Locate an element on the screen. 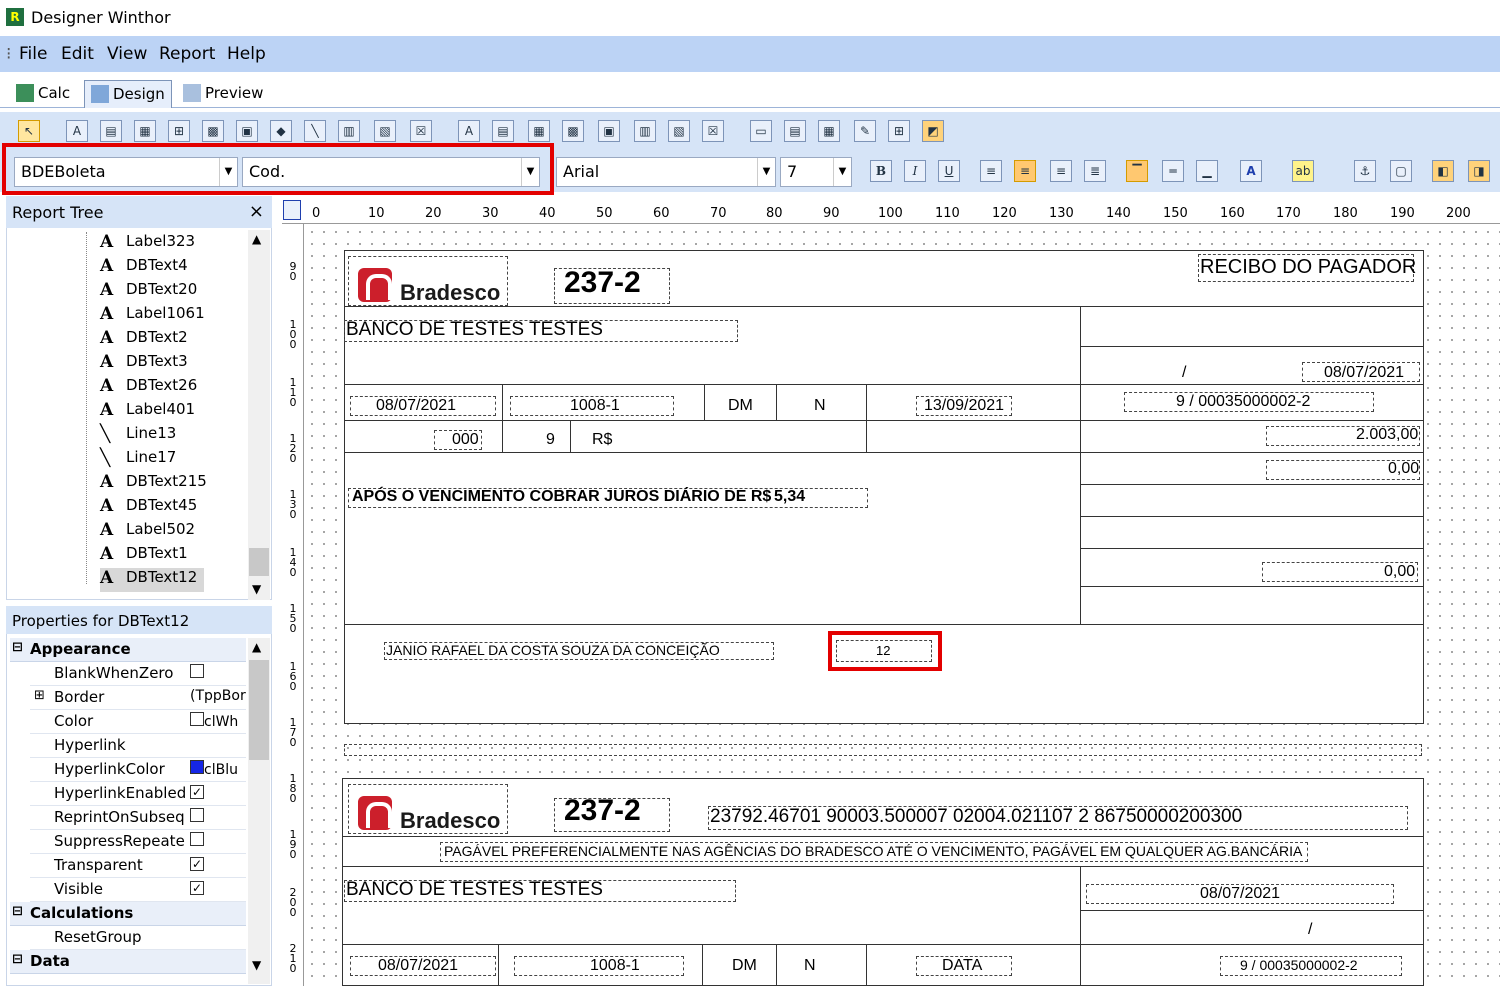 This screenshot has width=1500, height=986. variable-tool-icon: ▩ is located at coordinates (213, 131).